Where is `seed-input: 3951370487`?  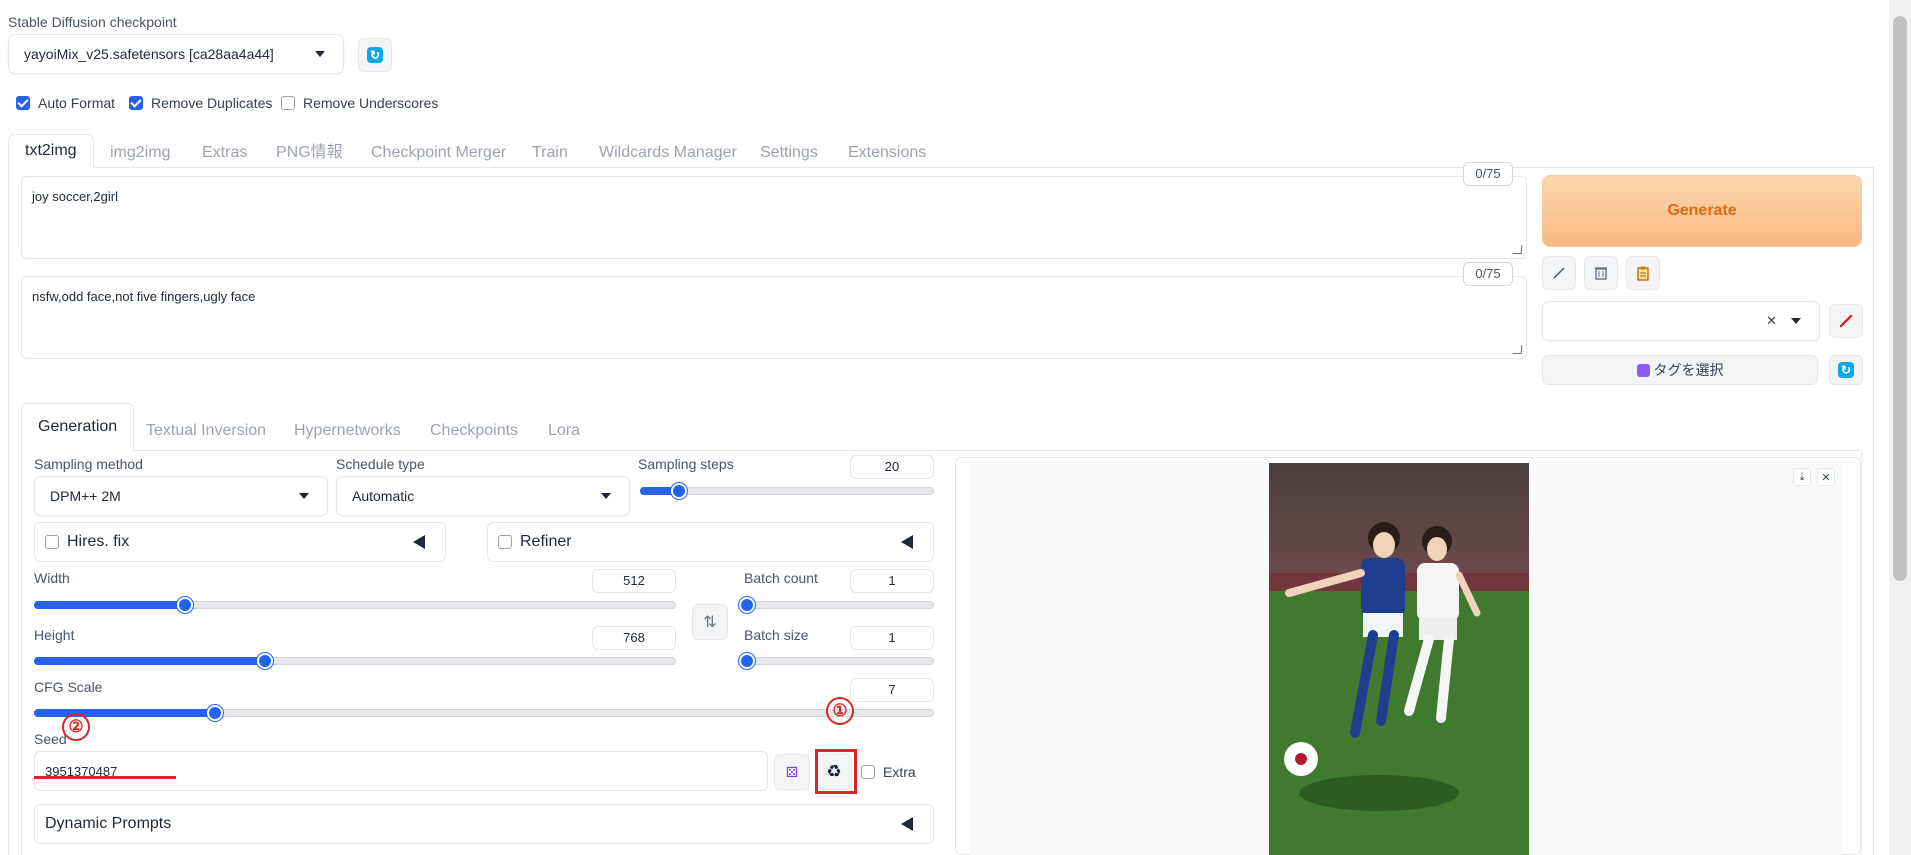 seed-input: 3951370487 is located at coordinates (401, 771).